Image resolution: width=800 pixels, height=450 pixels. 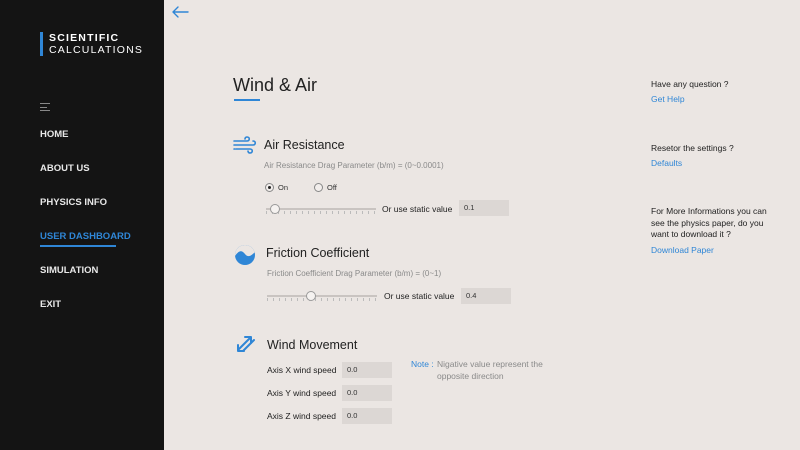 I want to click on brand-line-1: SCIENTIFIC, so click(x=84, y=38).